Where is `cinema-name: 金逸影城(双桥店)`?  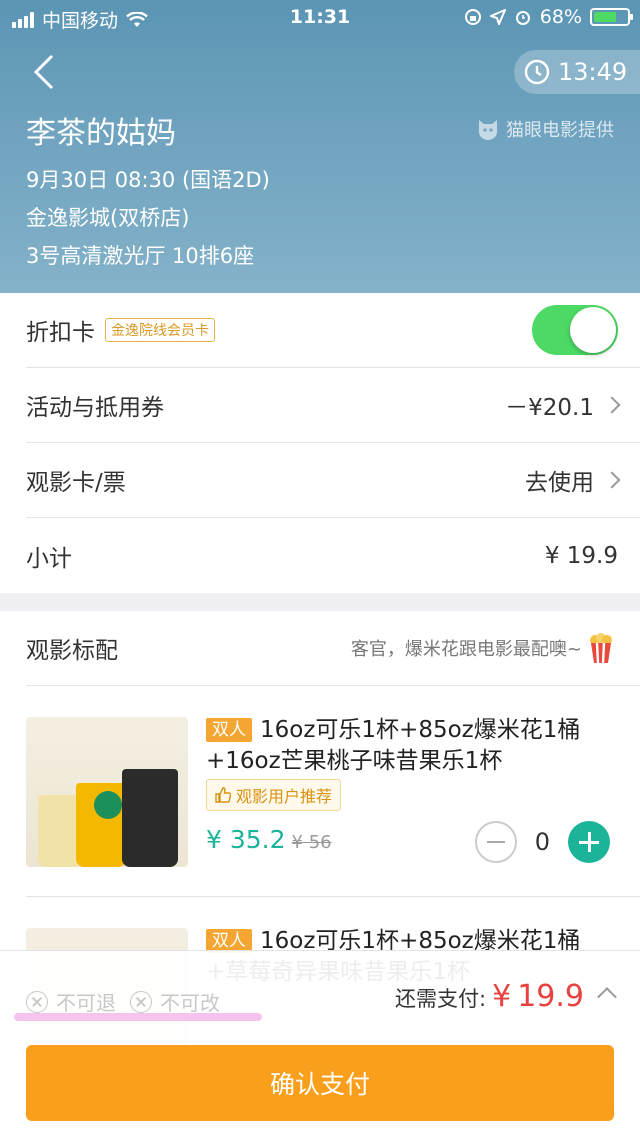 cinema-name: 金逸影城(双桥店) is located at coordinates (108, 218).